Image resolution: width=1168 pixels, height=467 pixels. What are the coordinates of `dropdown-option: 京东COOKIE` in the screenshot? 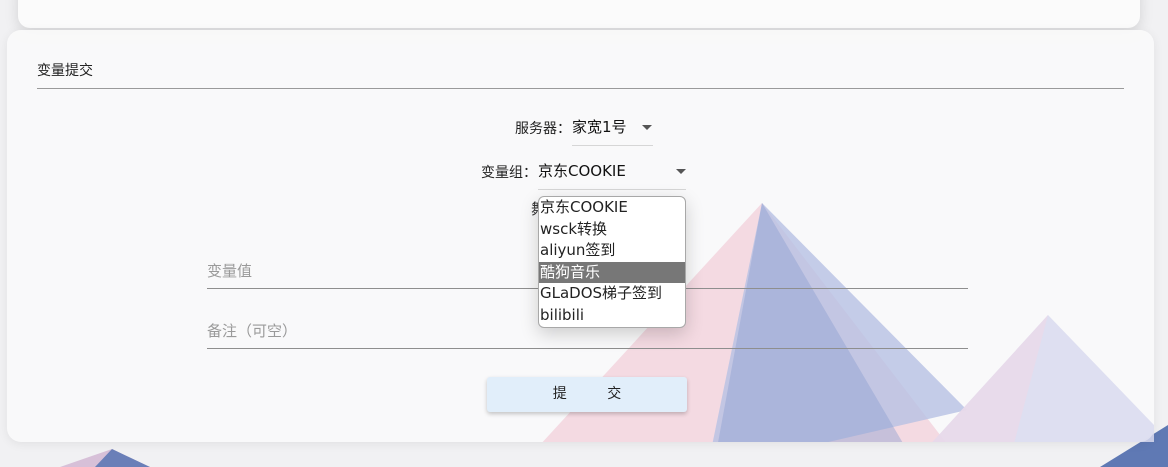 It's located at (612, 208).